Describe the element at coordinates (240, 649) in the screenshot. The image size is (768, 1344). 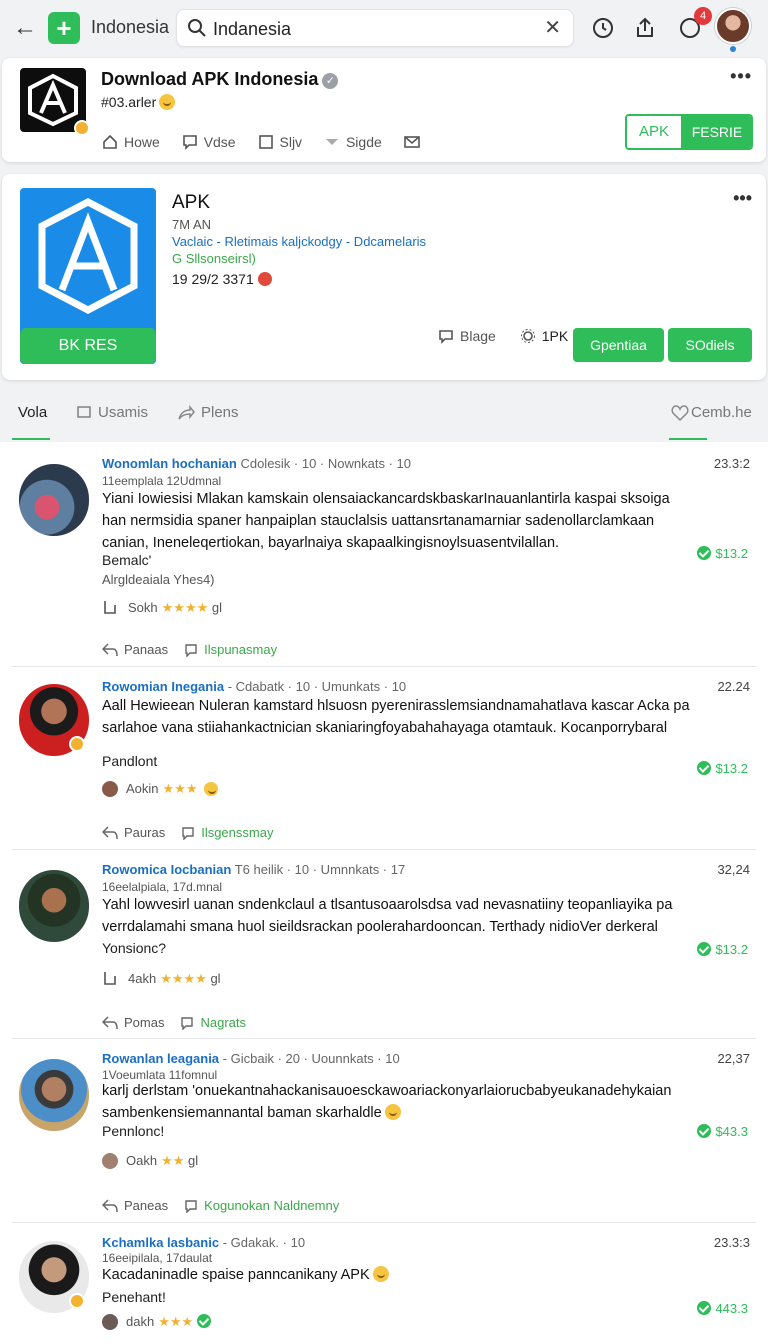
I see `response-link: Ilspunasmay` at that location.